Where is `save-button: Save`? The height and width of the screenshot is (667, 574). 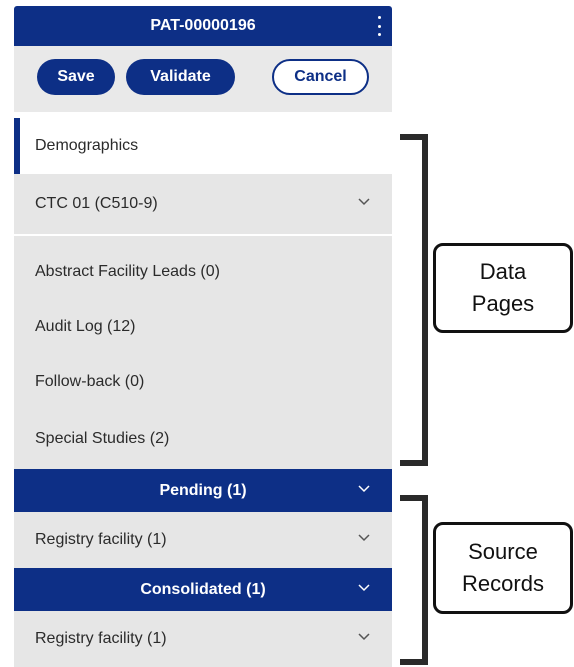 save-button: Save is located at coordinates (76, 77).